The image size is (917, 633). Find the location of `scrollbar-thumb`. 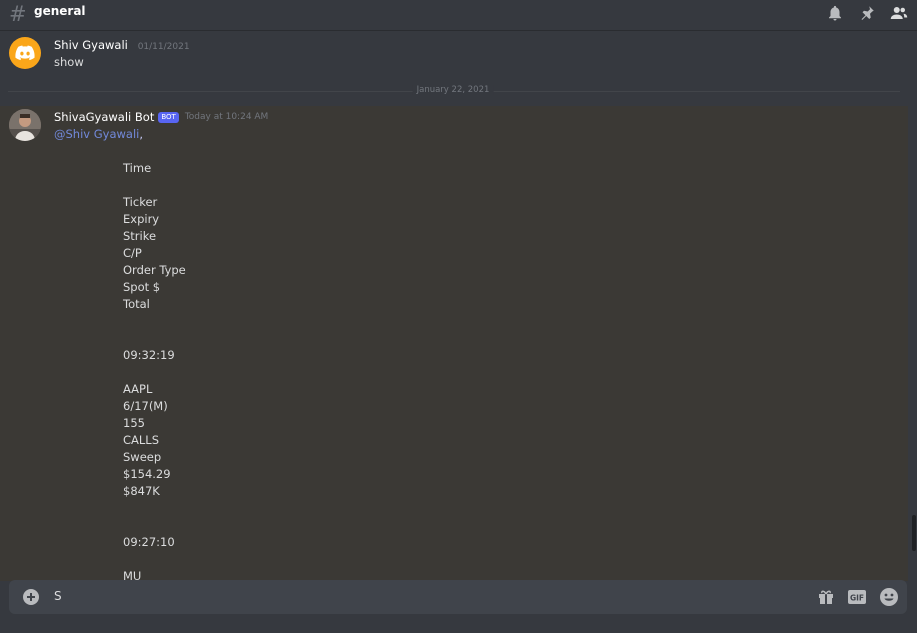

scrollbar-thumb is located at coordinates (914, 533).